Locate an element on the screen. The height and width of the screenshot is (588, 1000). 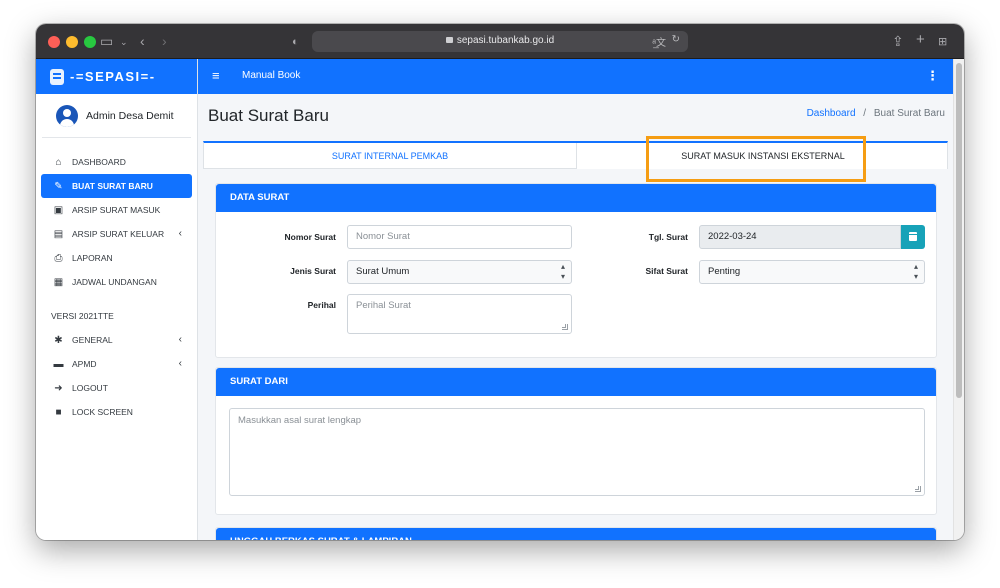
card-header-data-surat: DATA SURAT is located at coordinates (576, 198).